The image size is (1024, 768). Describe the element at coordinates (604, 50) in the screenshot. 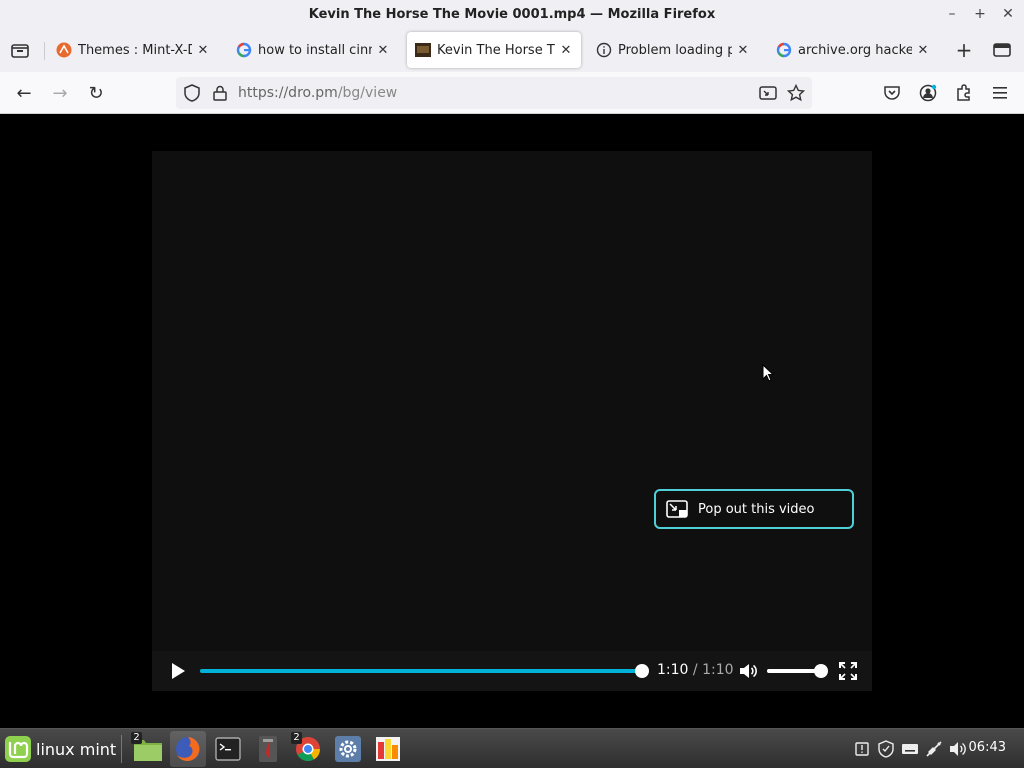

I see `info-icon` at that location.